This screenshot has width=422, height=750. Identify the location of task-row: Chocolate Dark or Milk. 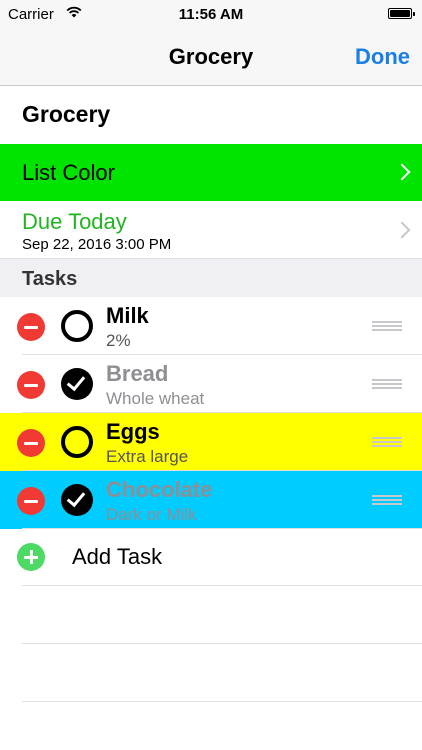
(211, 500).